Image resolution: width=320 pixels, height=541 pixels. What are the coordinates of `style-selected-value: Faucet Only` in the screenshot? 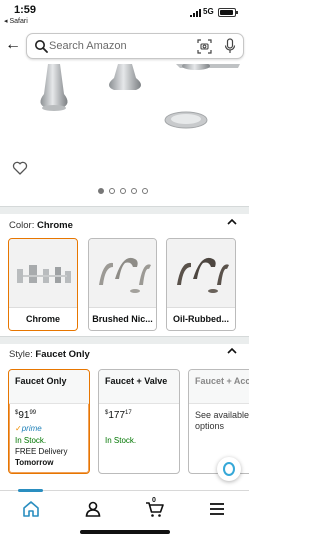 It's located at (62, 354).